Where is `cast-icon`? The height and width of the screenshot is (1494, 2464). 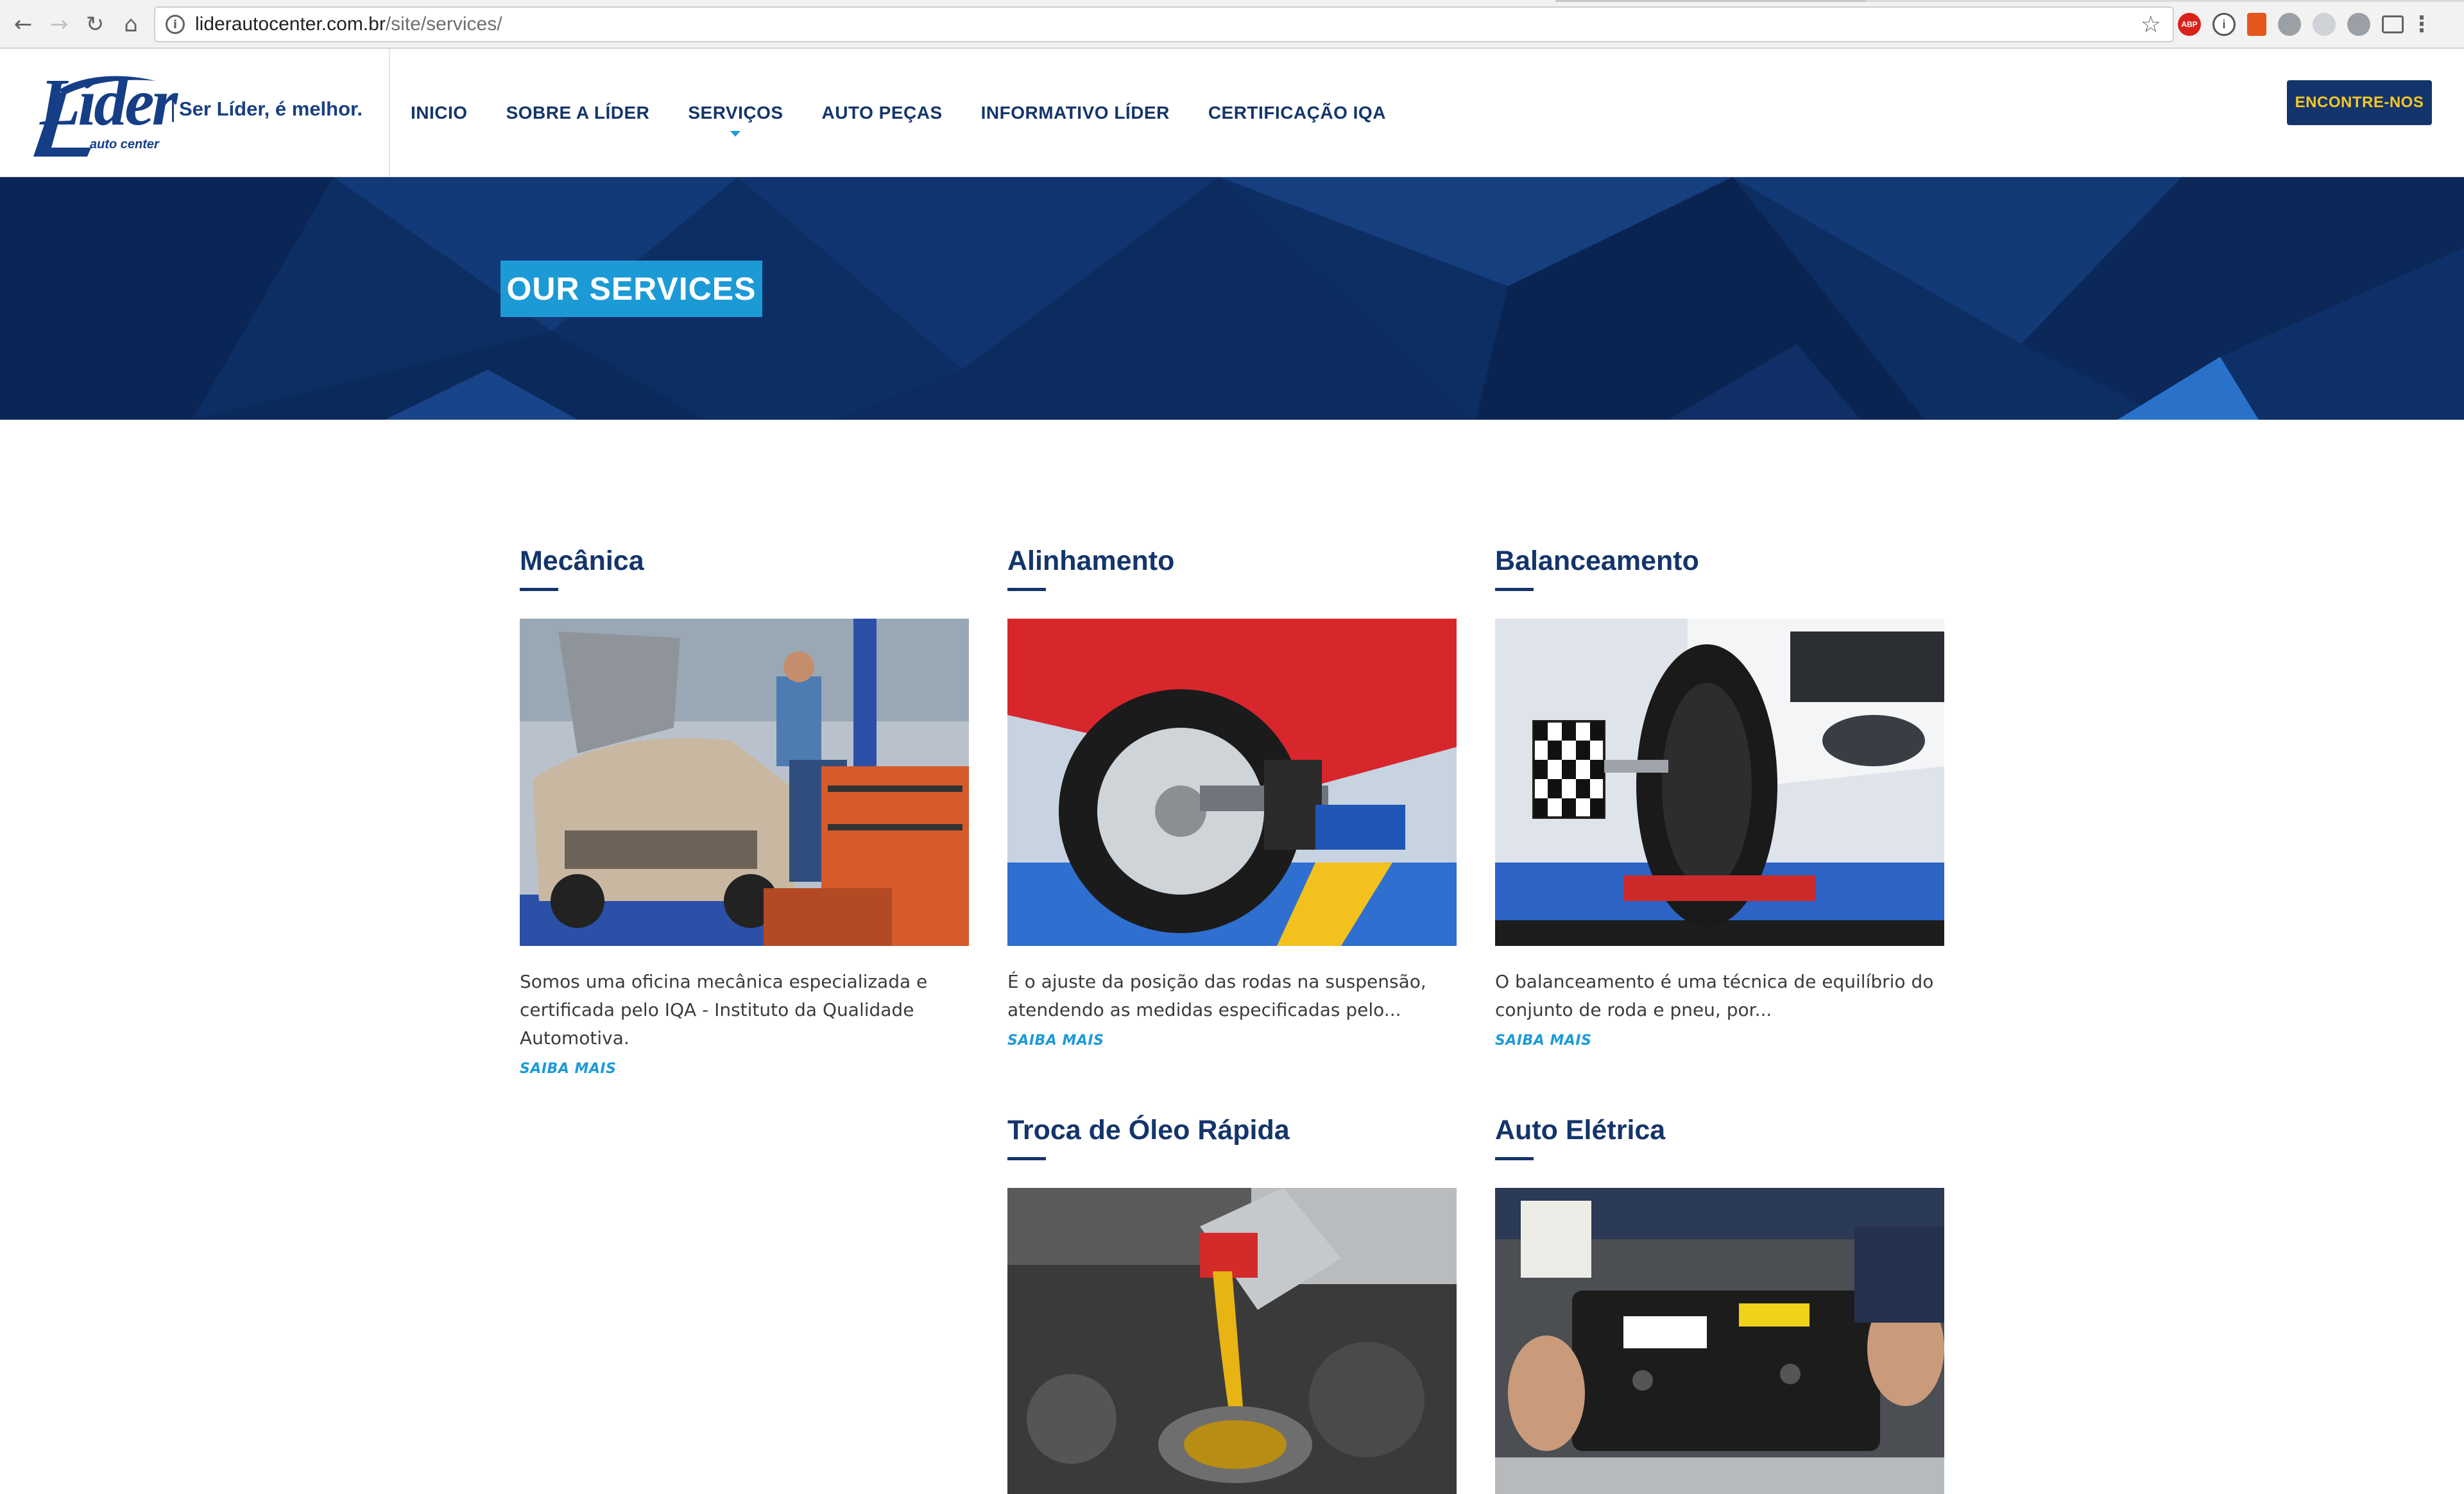
cast-icon is located at coordinates (2393, 24).